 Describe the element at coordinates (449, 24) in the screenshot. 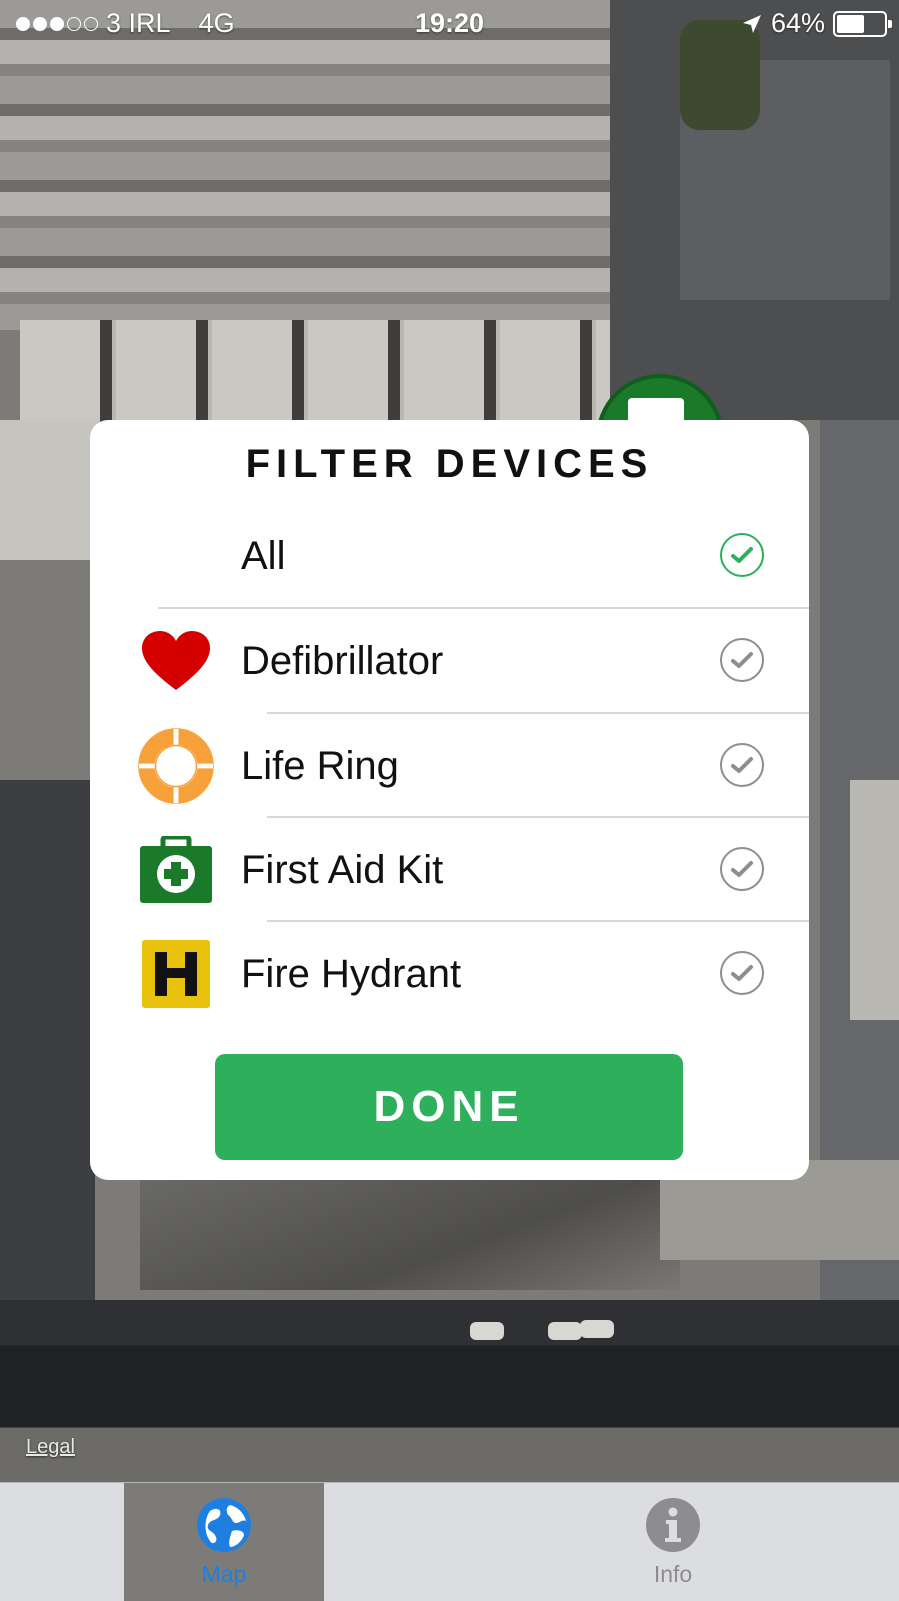

I see `status-bar: 3 IRL 4G 19:20 64%` at that location.